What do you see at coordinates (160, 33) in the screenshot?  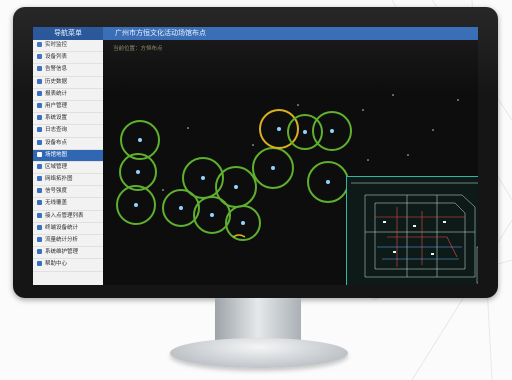 I see `page-title: 广州市方恒文化活动场馆布点` at bounding box center [160, 33].